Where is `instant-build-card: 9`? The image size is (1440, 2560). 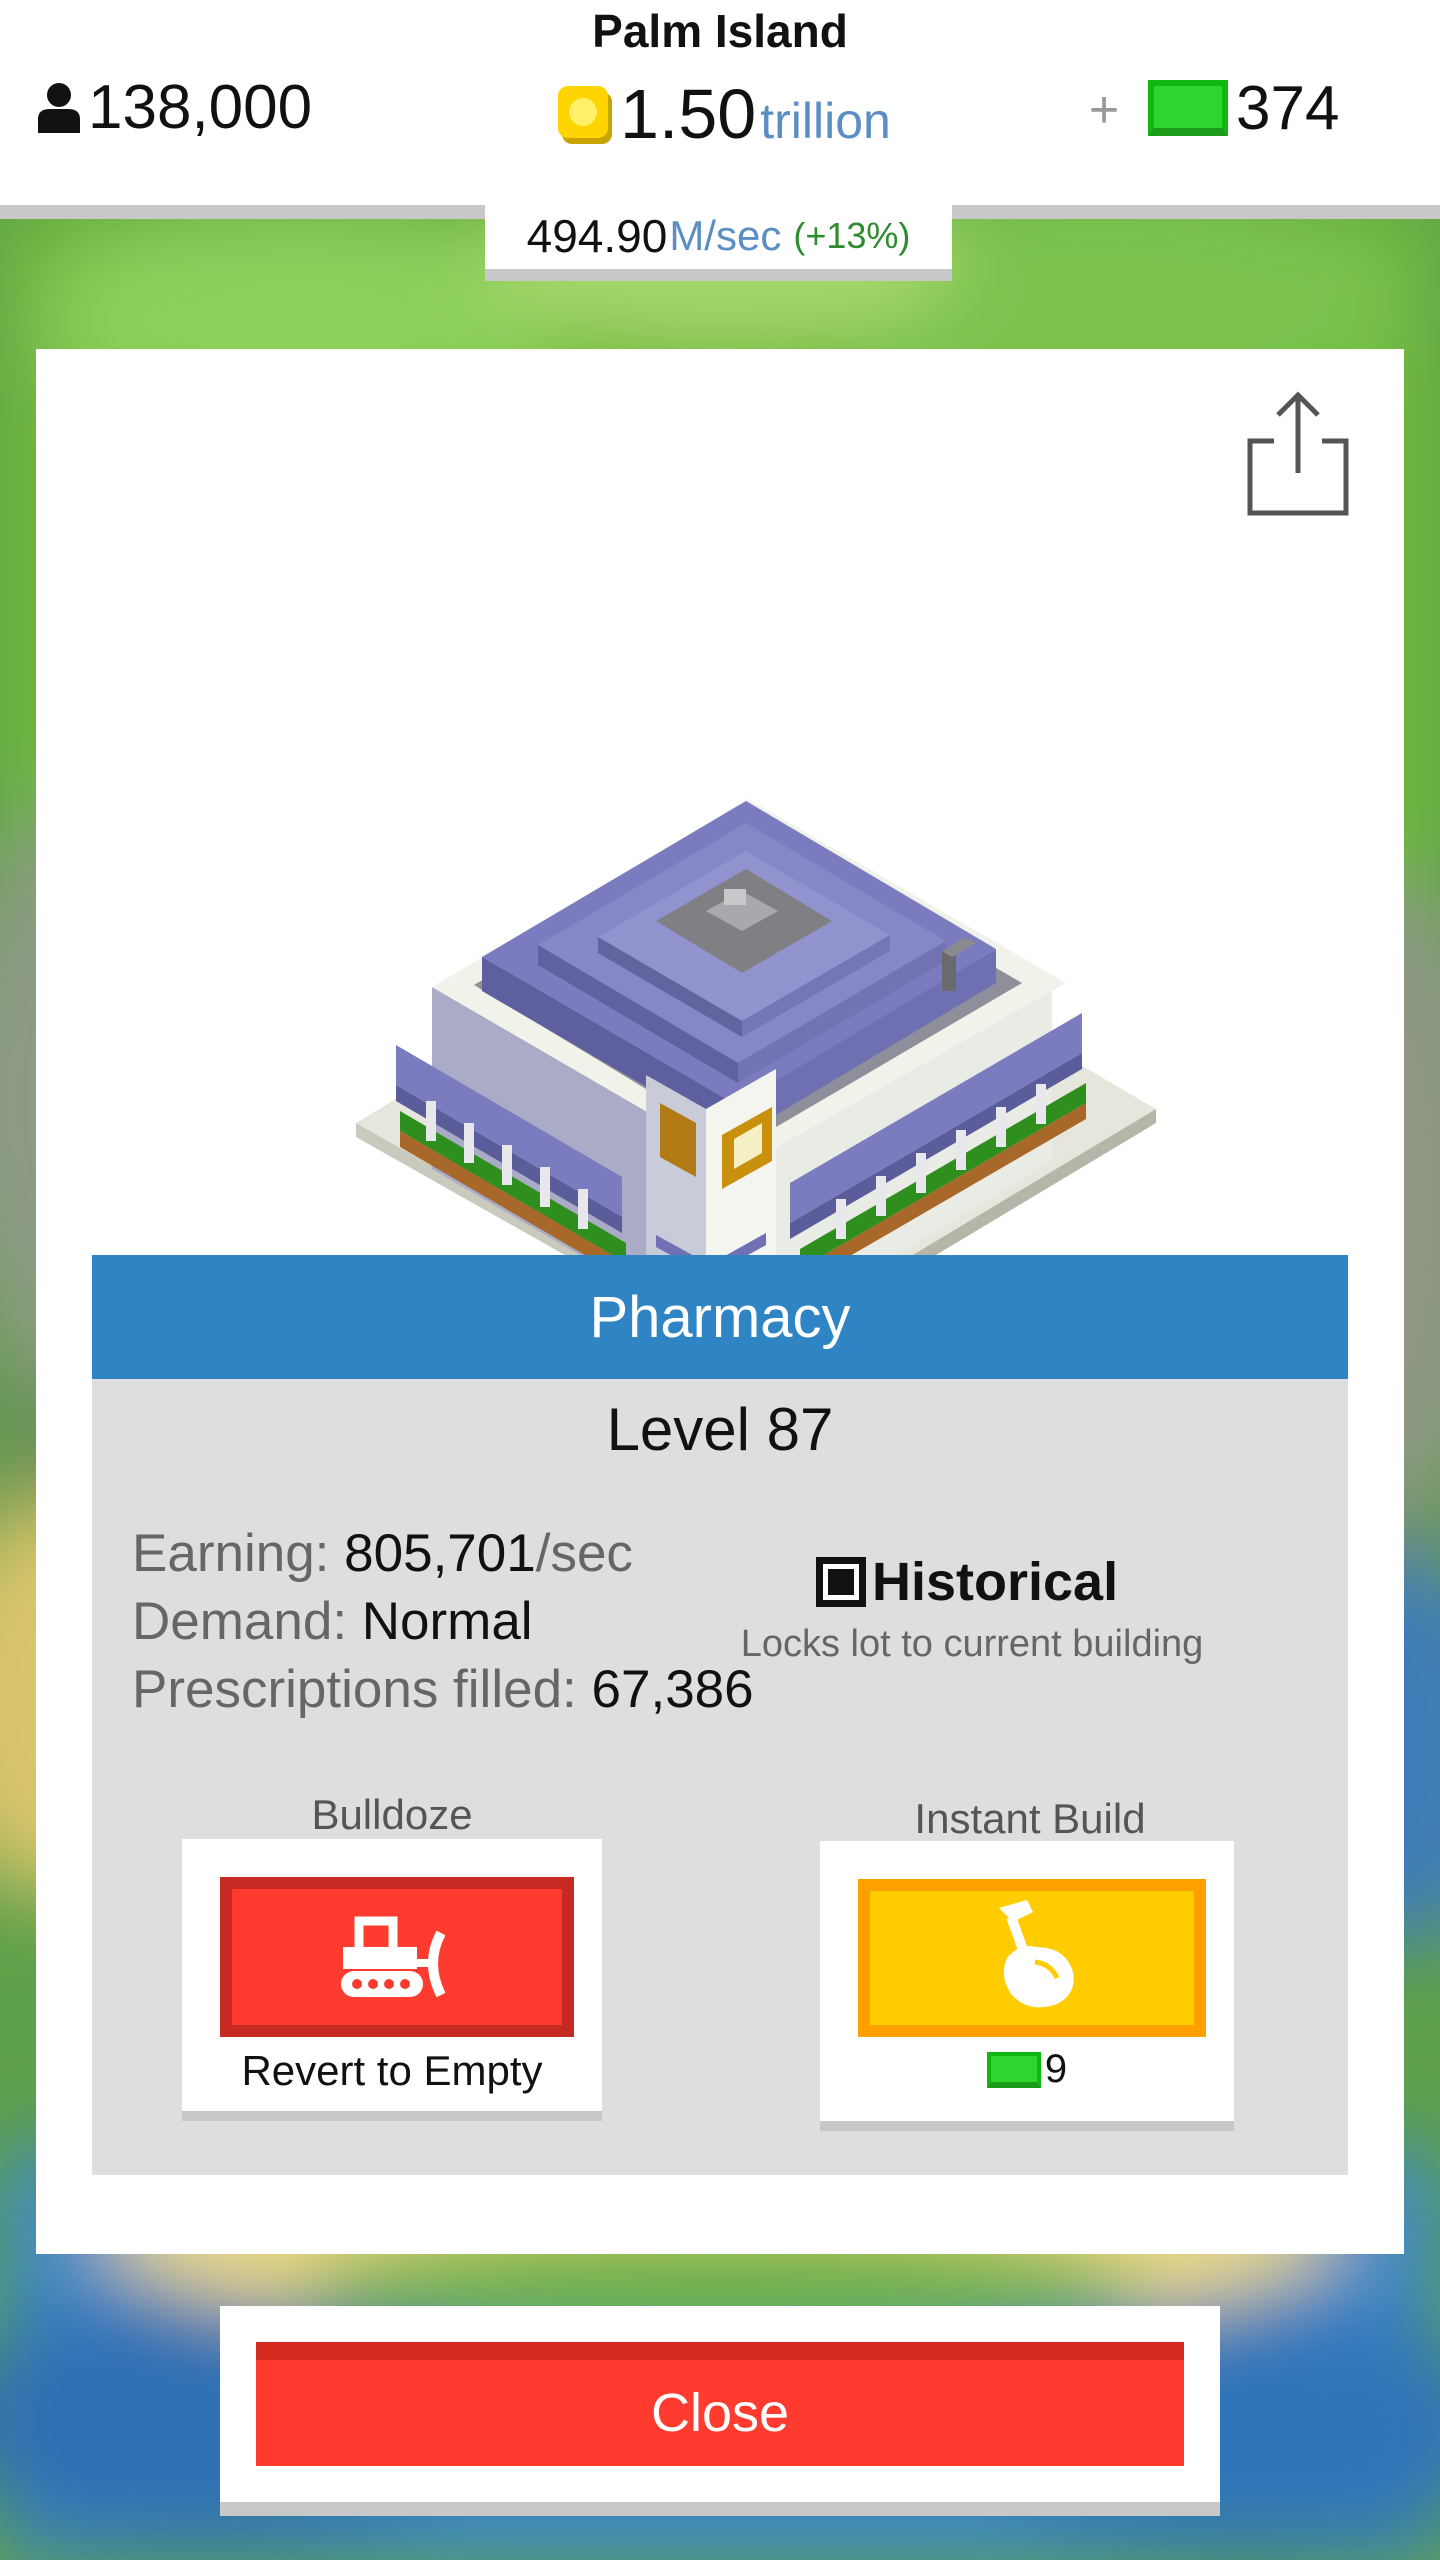 instant-build-card: 9 is located at coordinates (1027, 1986).